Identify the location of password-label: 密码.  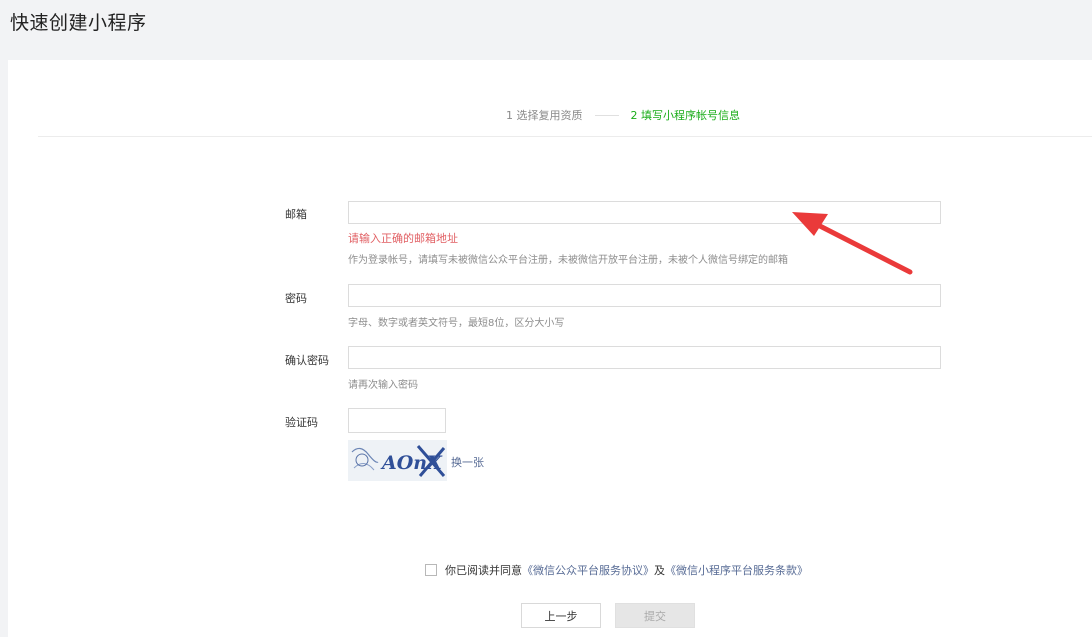
(296, 298).